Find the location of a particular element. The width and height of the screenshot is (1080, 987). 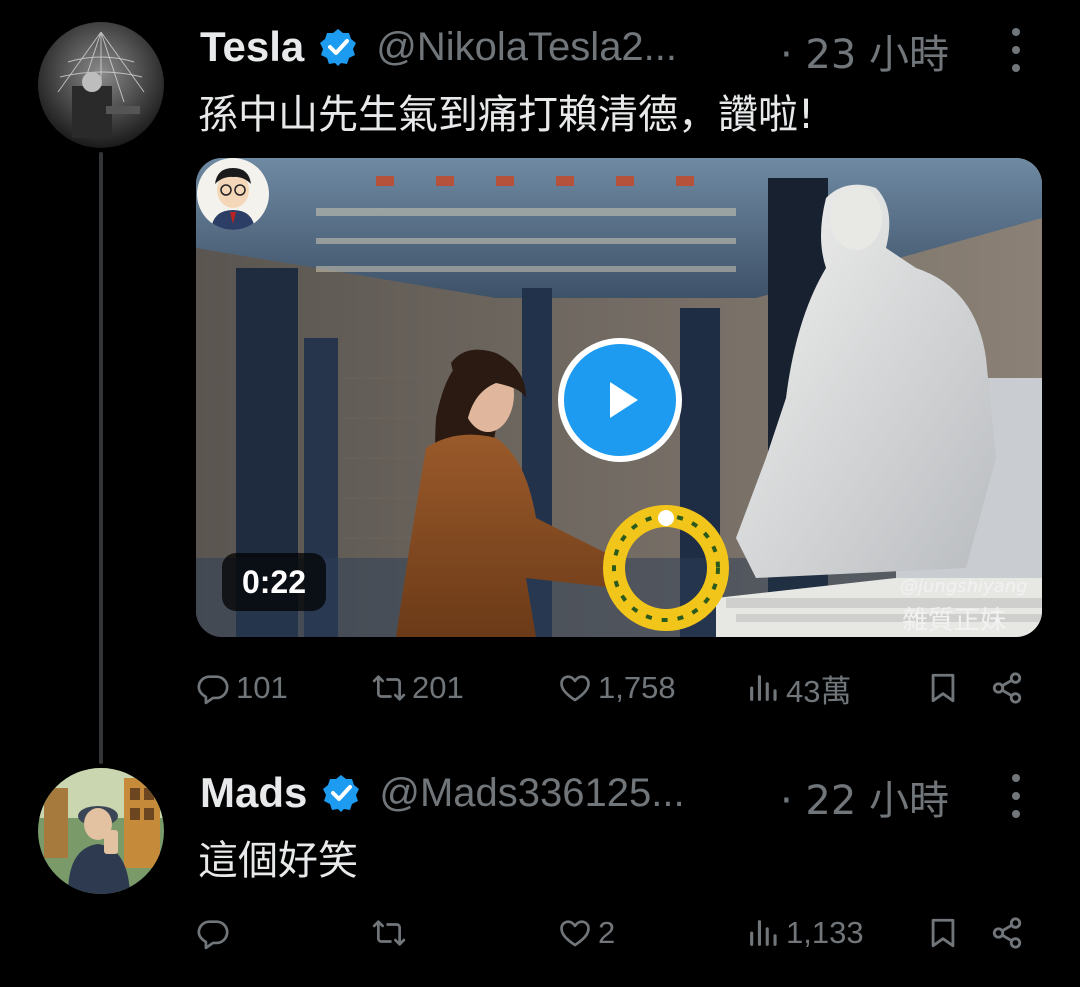

reply-count: 101 is located at coordinates (262, 687).